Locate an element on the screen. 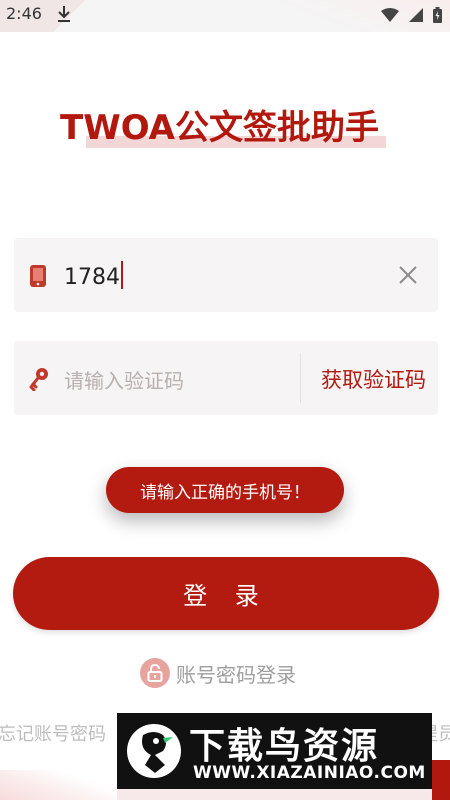 The height and width of the screenshot is (800, 450). download-icon is located at coordinates (64, 14).